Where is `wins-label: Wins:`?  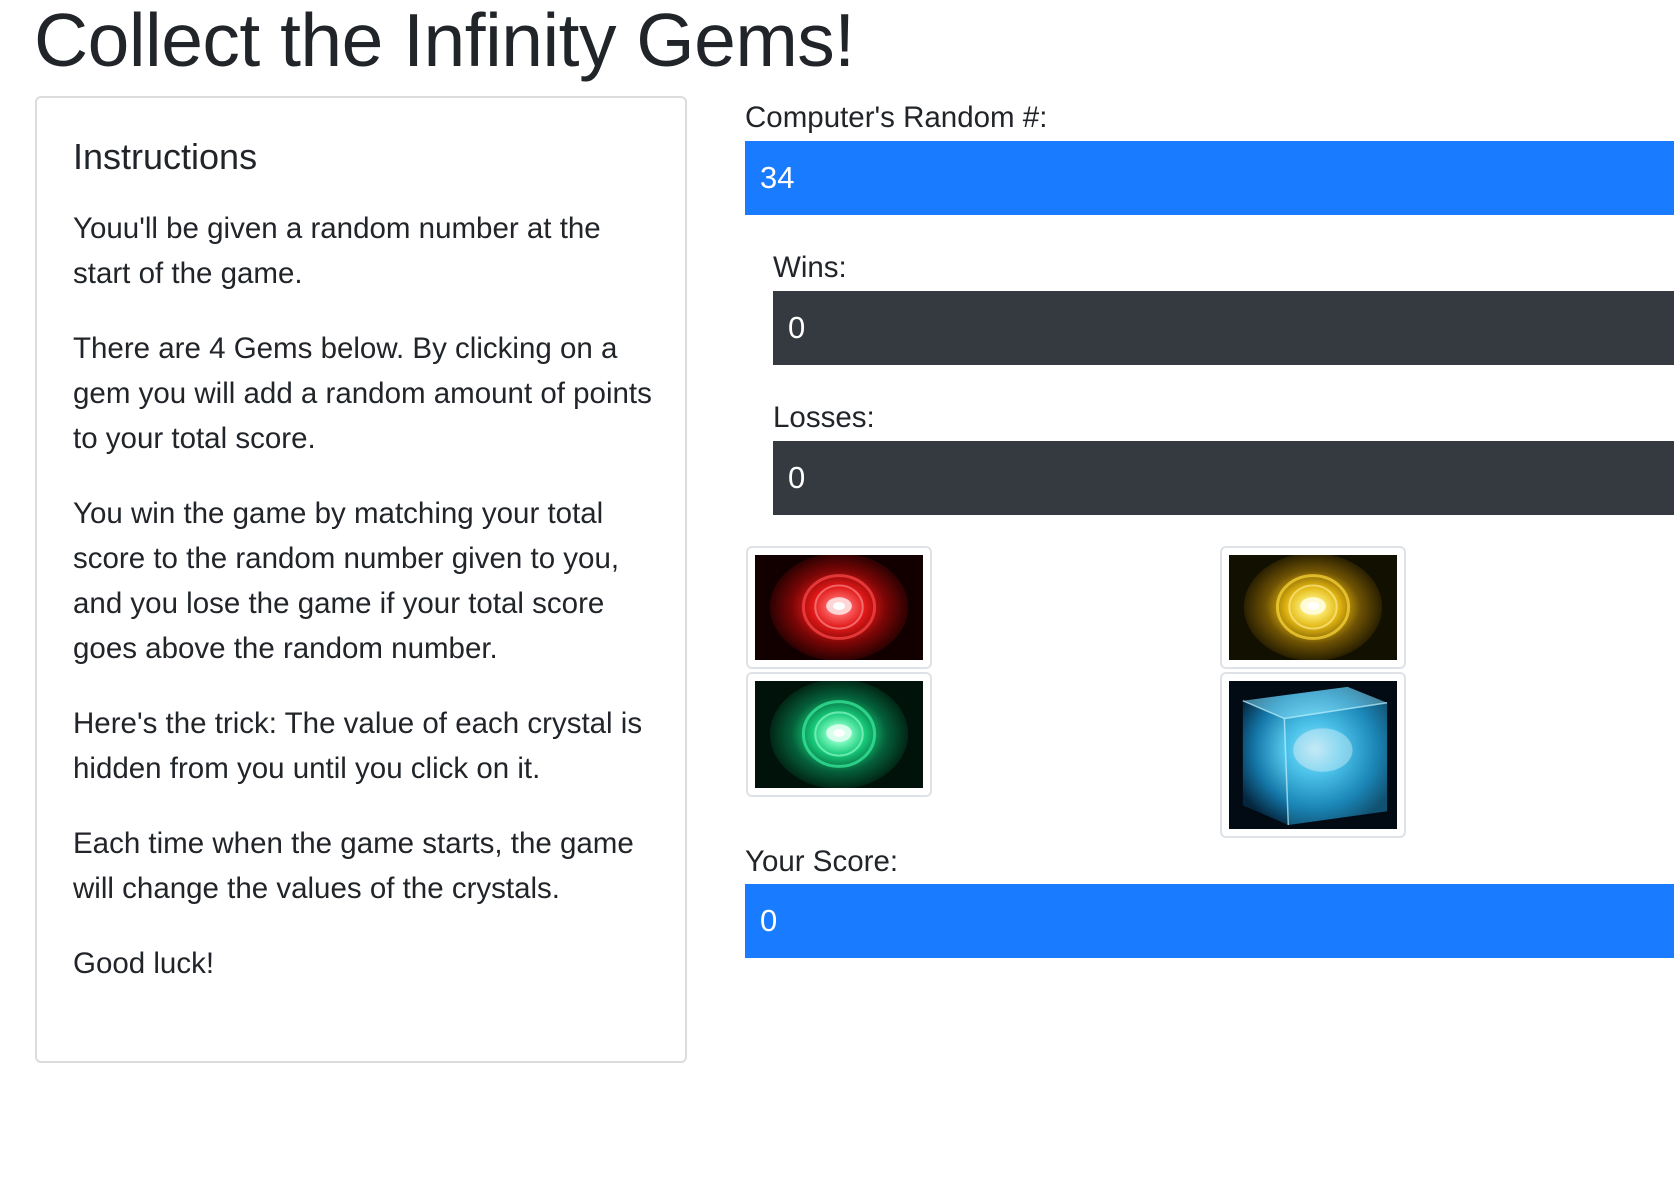 wins-label: Wins: is located at coordinates (810, 267).